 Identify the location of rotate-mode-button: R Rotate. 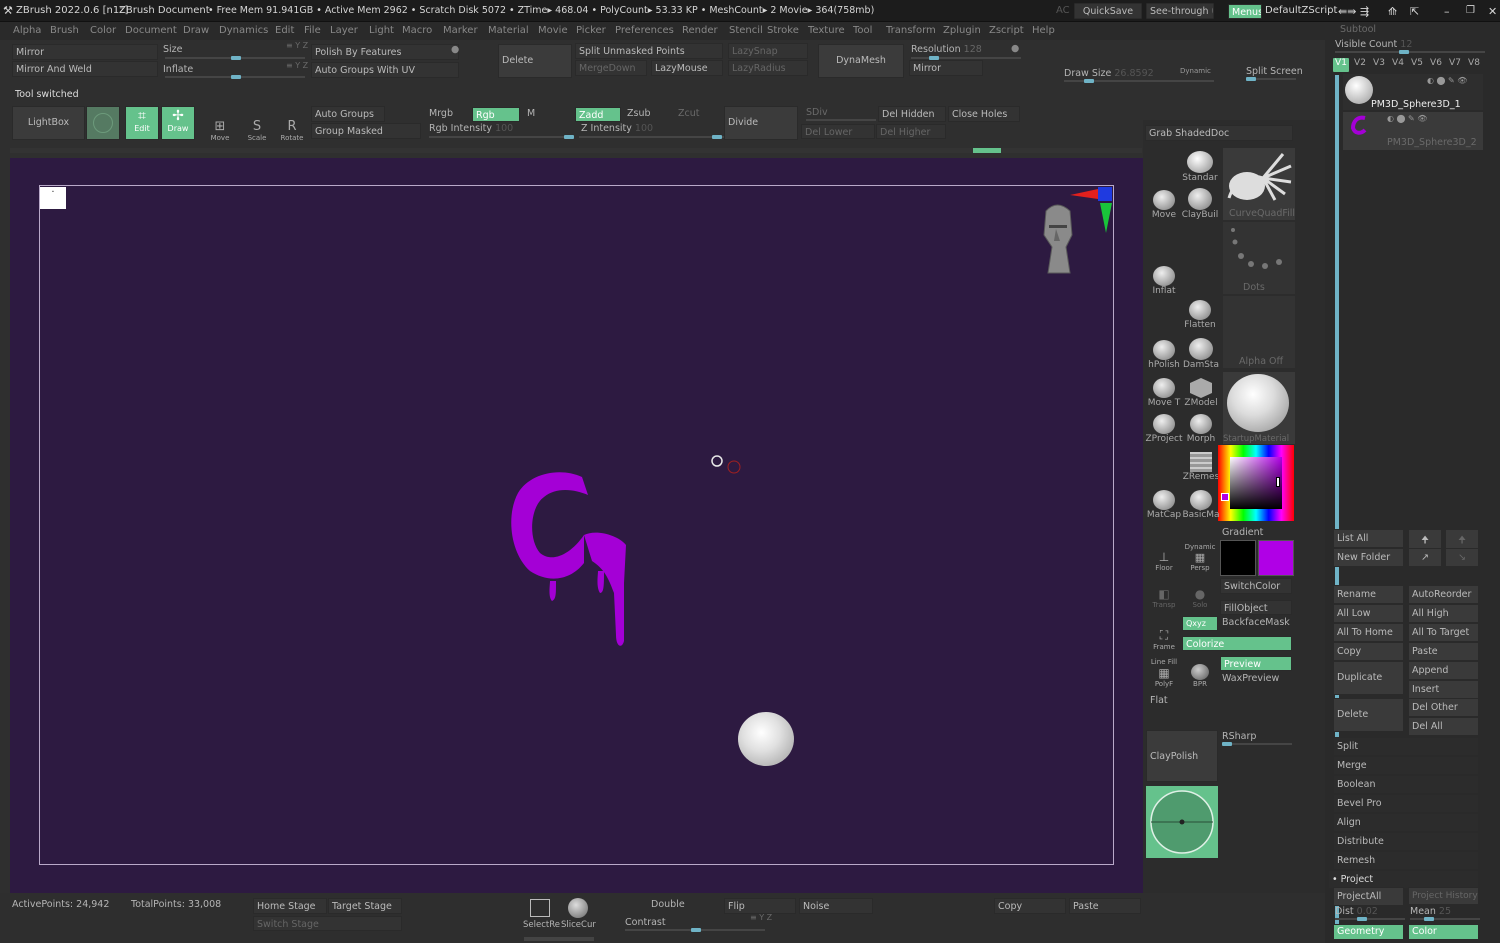
(292, 124).